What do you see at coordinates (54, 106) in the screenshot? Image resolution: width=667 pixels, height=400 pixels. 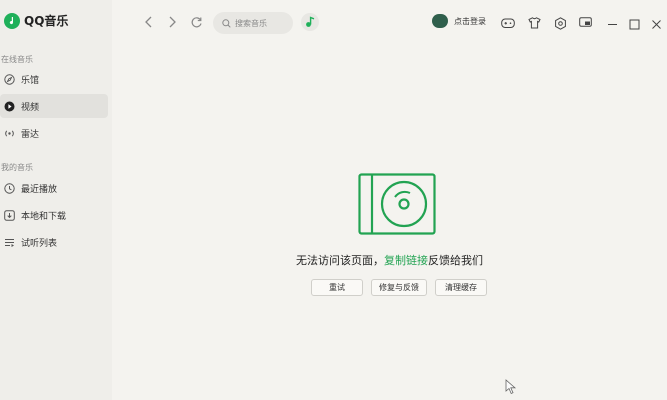 I see `sidebar-item-video: 视频` at bounding box center [54, 106].